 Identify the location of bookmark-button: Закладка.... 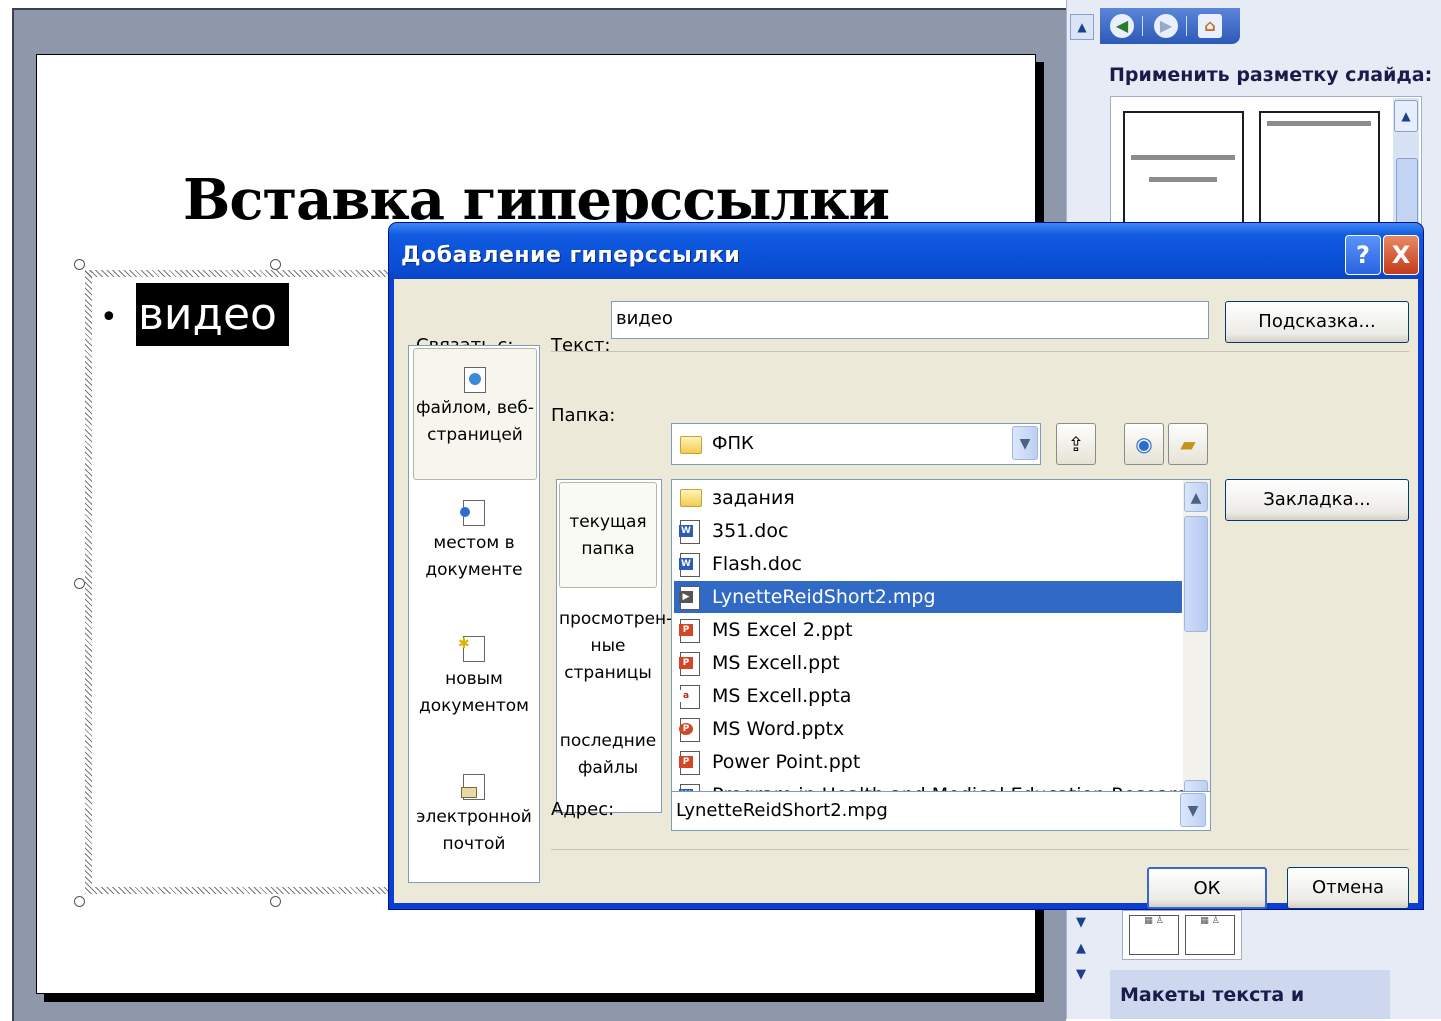
(1317, 500).